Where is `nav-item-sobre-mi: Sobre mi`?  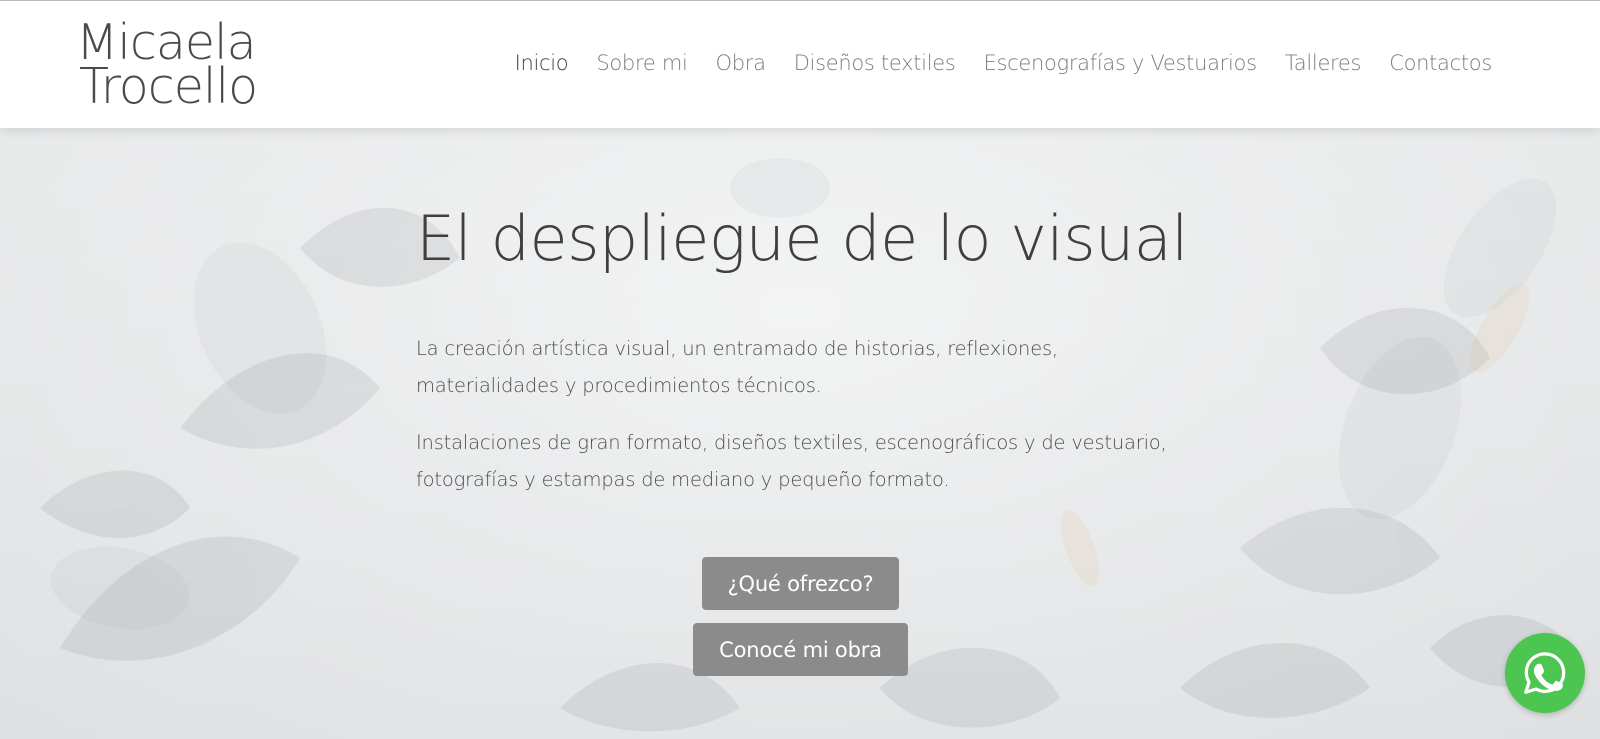 nav-item-sobre-mi: Sobre mi is located at coordinates (641, 63).